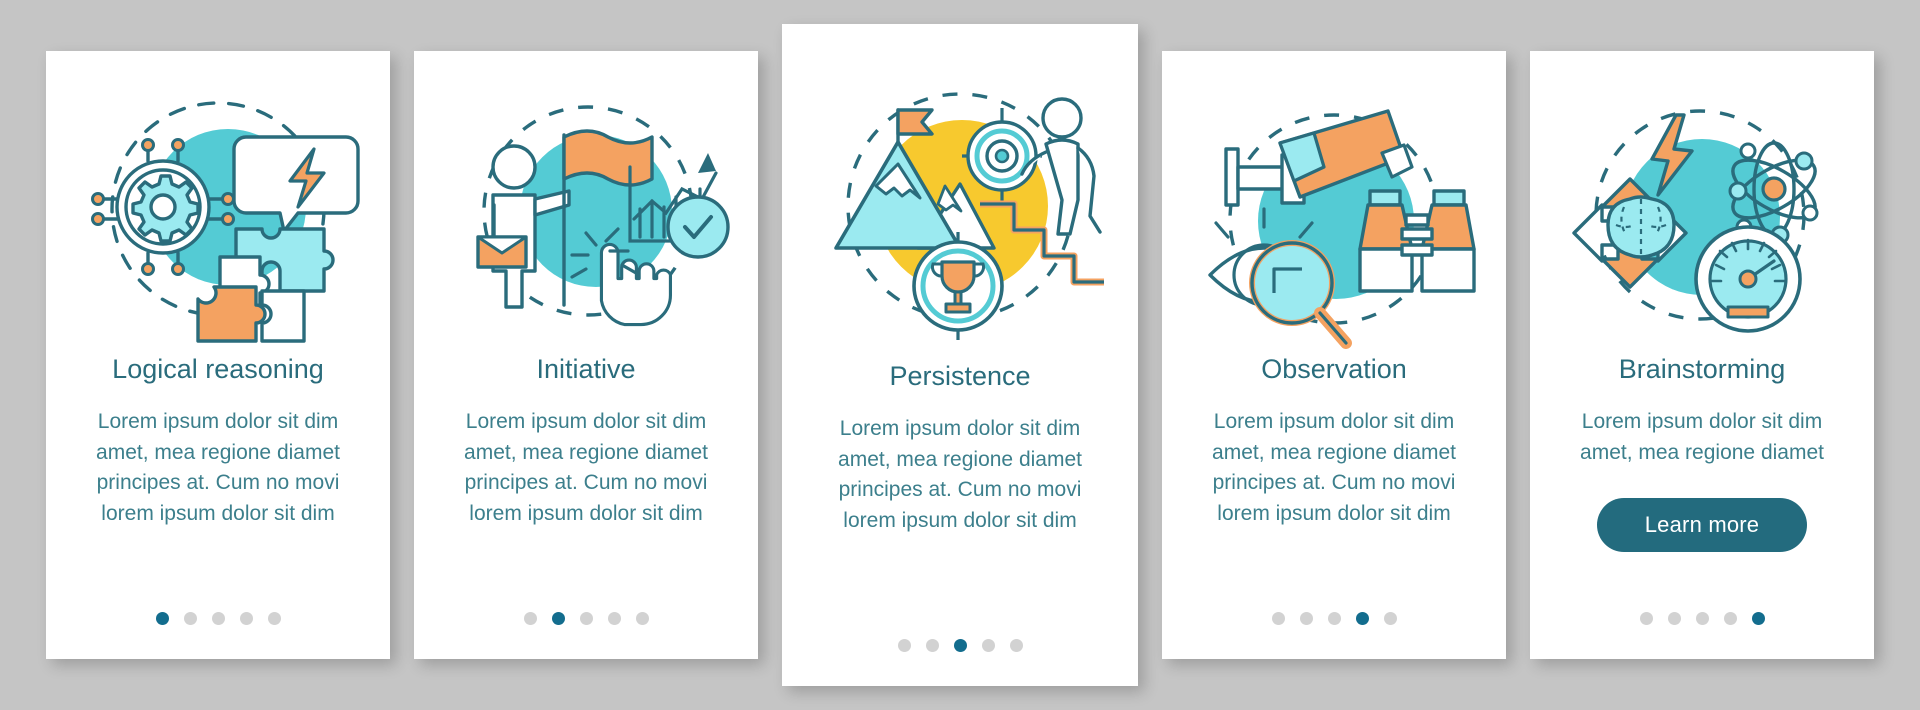  I want to click on card-title: Initiative, so click(586, 369).